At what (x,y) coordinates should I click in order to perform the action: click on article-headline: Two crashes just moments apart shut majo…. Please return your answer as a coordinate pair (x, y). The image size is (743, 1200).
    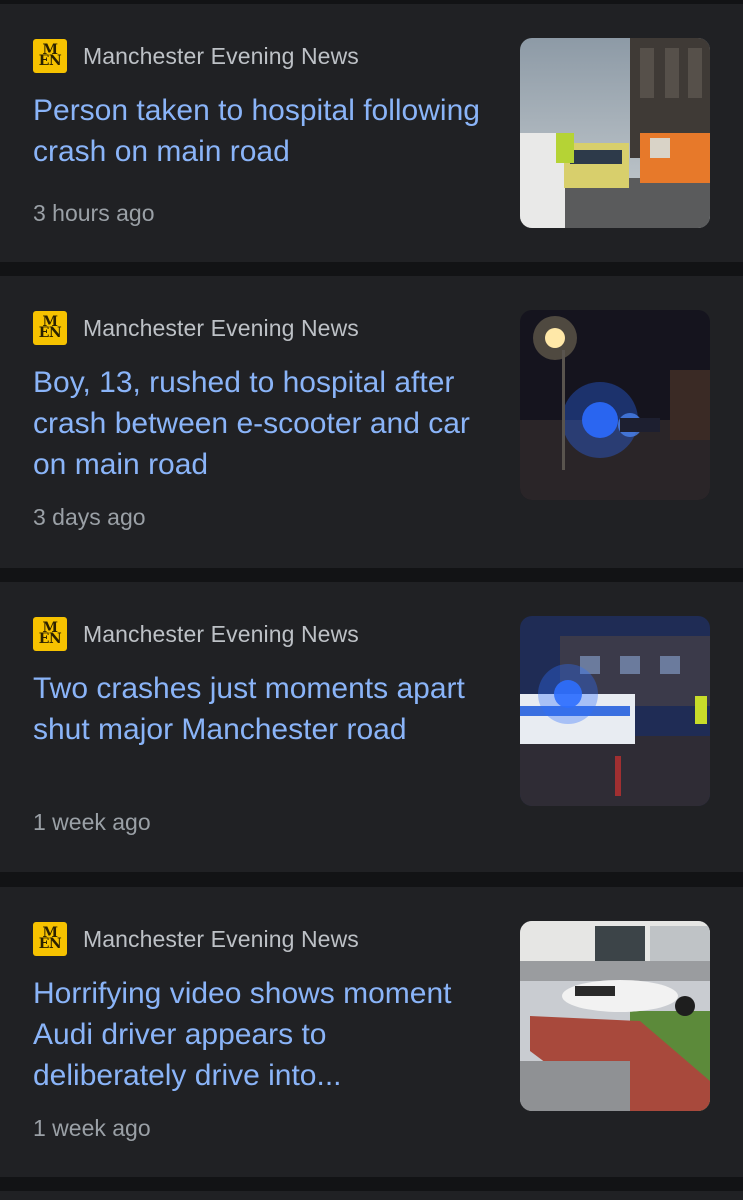
    Looking at the image, I should click on (260, 709).